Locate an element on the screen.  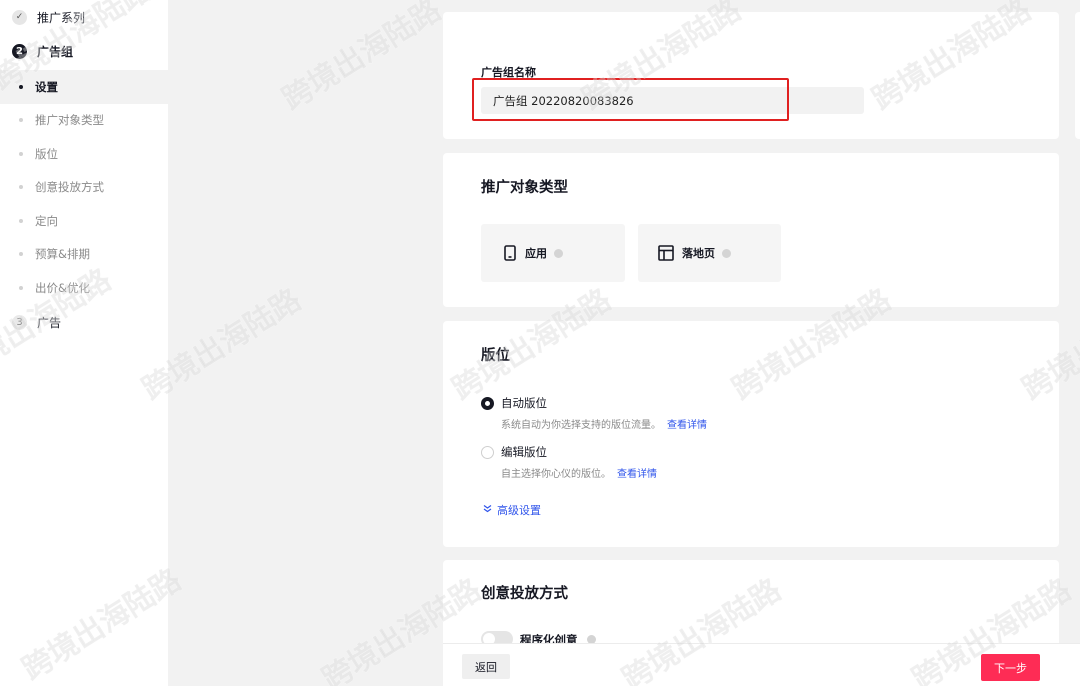
placement-edit-desc: 自主选择你心仪的版位。 查看详情 is located at coordinates (579, 472).